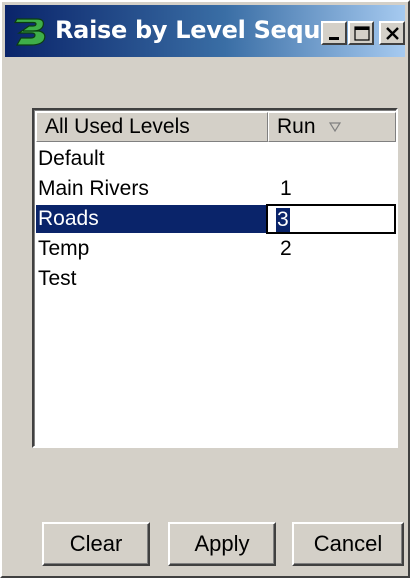 The image size is (420, 578). Describe the element at coordinates (57, 278) in the screenshot. I see `level-name: Test` at that location.